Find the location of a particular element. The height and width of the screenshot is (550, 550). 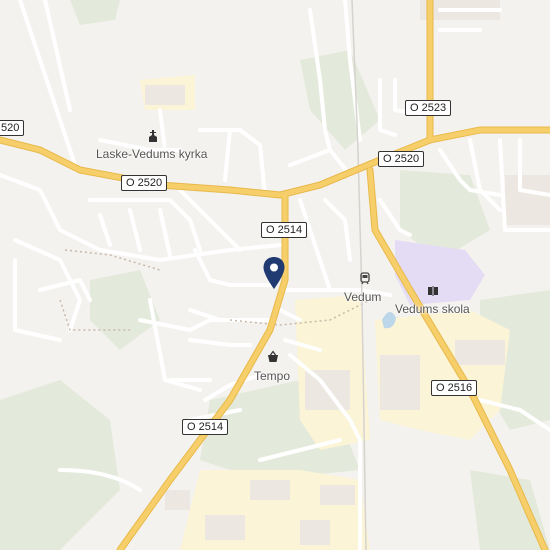

road-shield-o2520-east: O 2520 is located at coordinates (401, 159).